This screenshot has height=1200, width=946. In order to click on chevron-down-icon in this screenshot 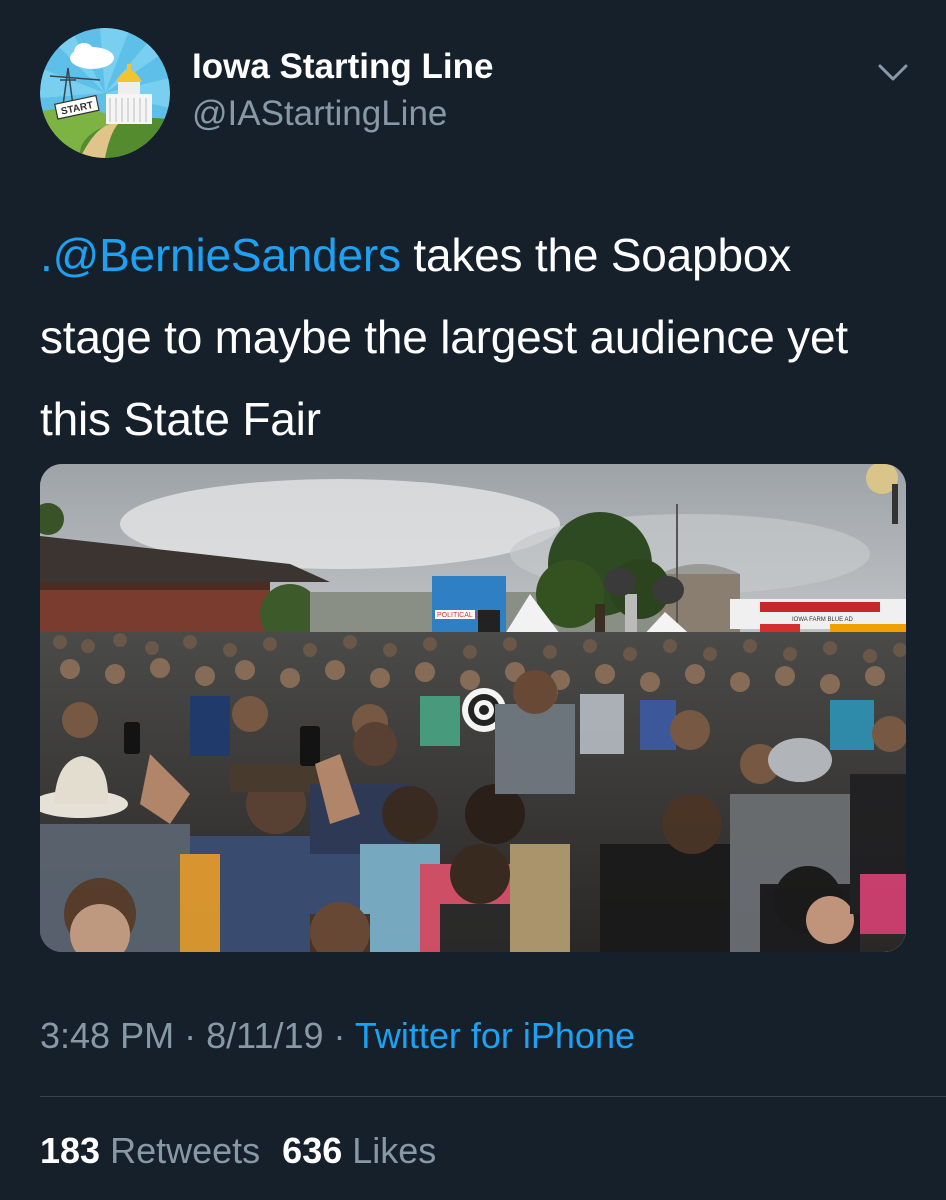, I will do `click(893, 73)`.